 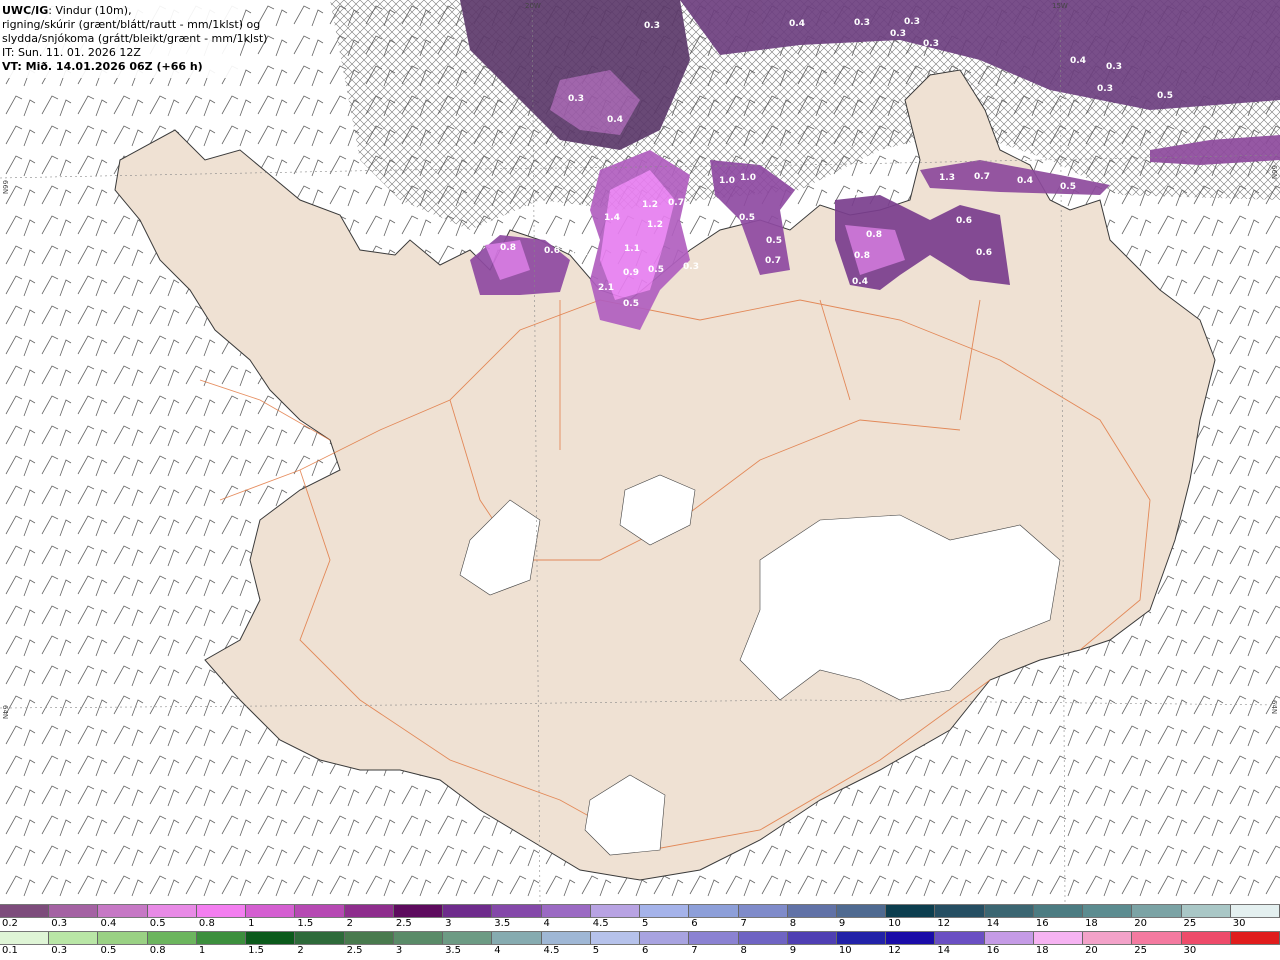 I want to click on precip-label: 0.5, so click(x=747, y=218).